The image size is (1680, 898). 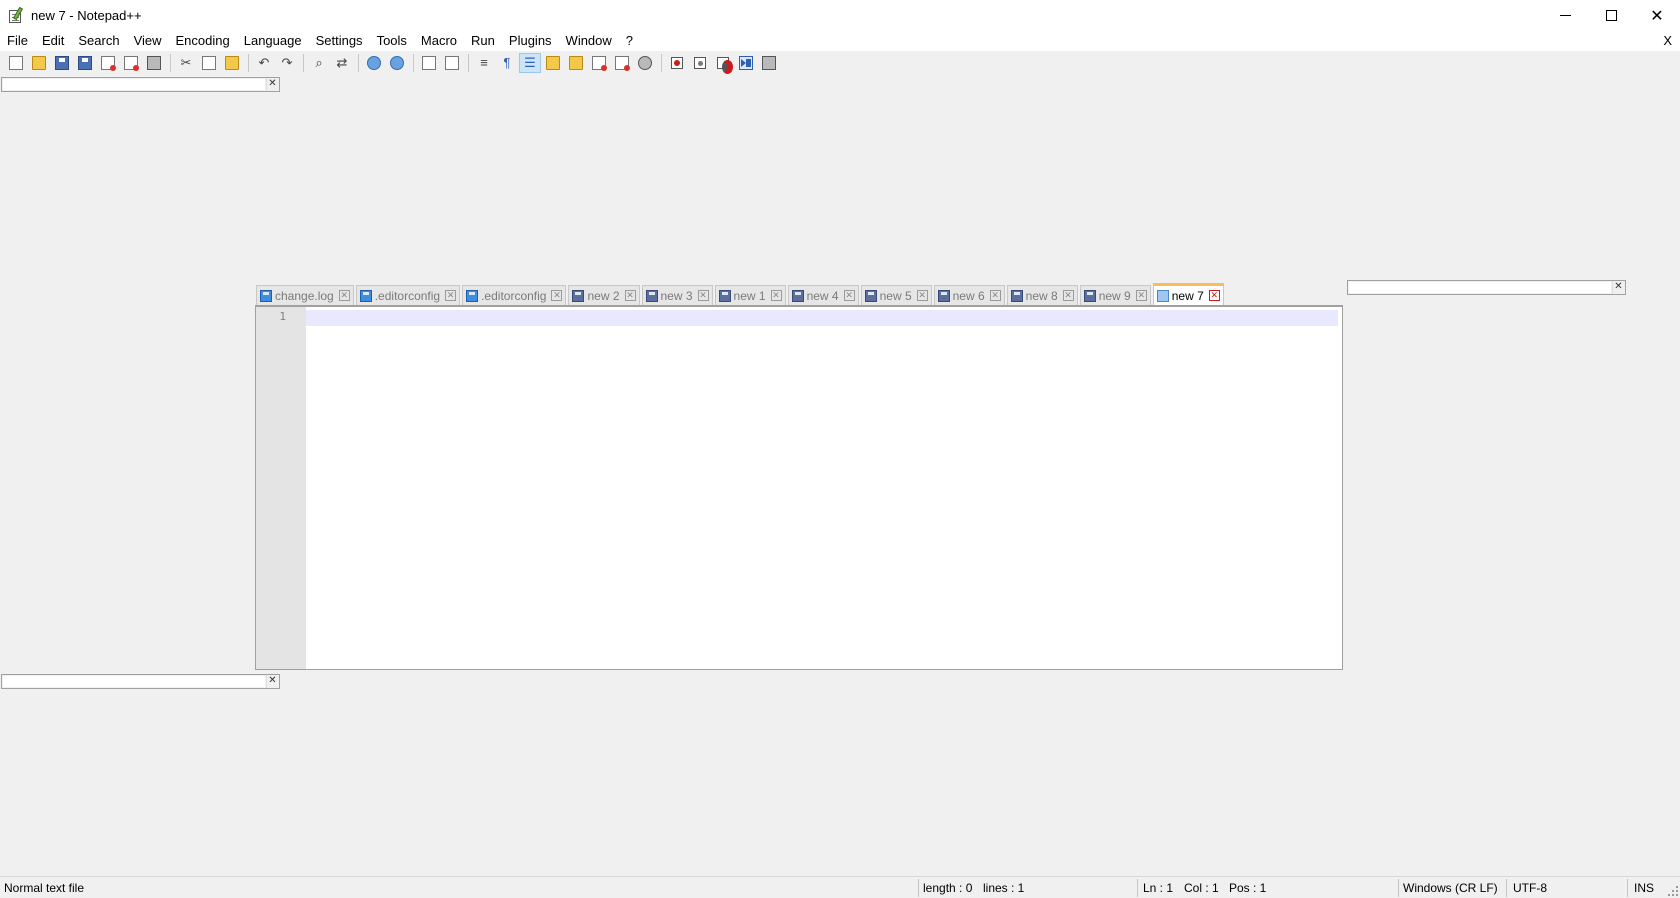 I want to click on menu-language: Language, so click(x=273, y=41).